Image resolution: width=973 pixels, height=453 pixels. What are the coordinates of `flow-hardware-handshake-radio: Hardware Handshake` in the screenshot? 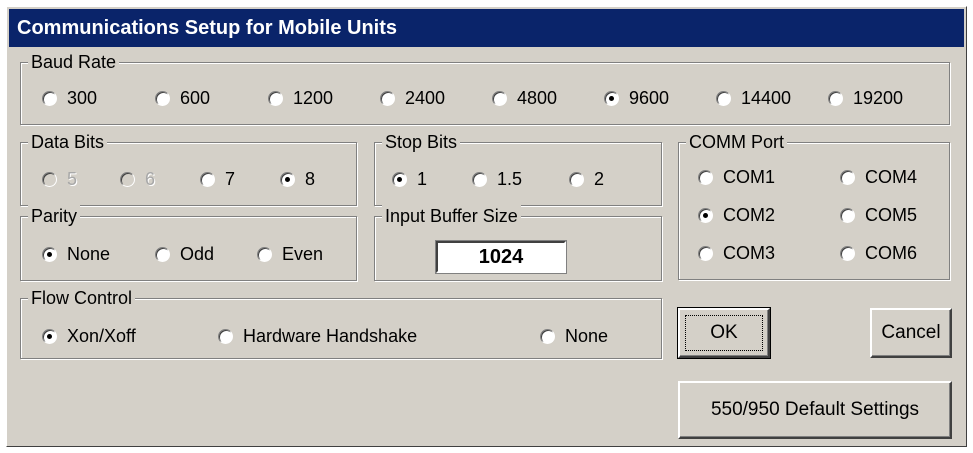 It's located at (317, 336).